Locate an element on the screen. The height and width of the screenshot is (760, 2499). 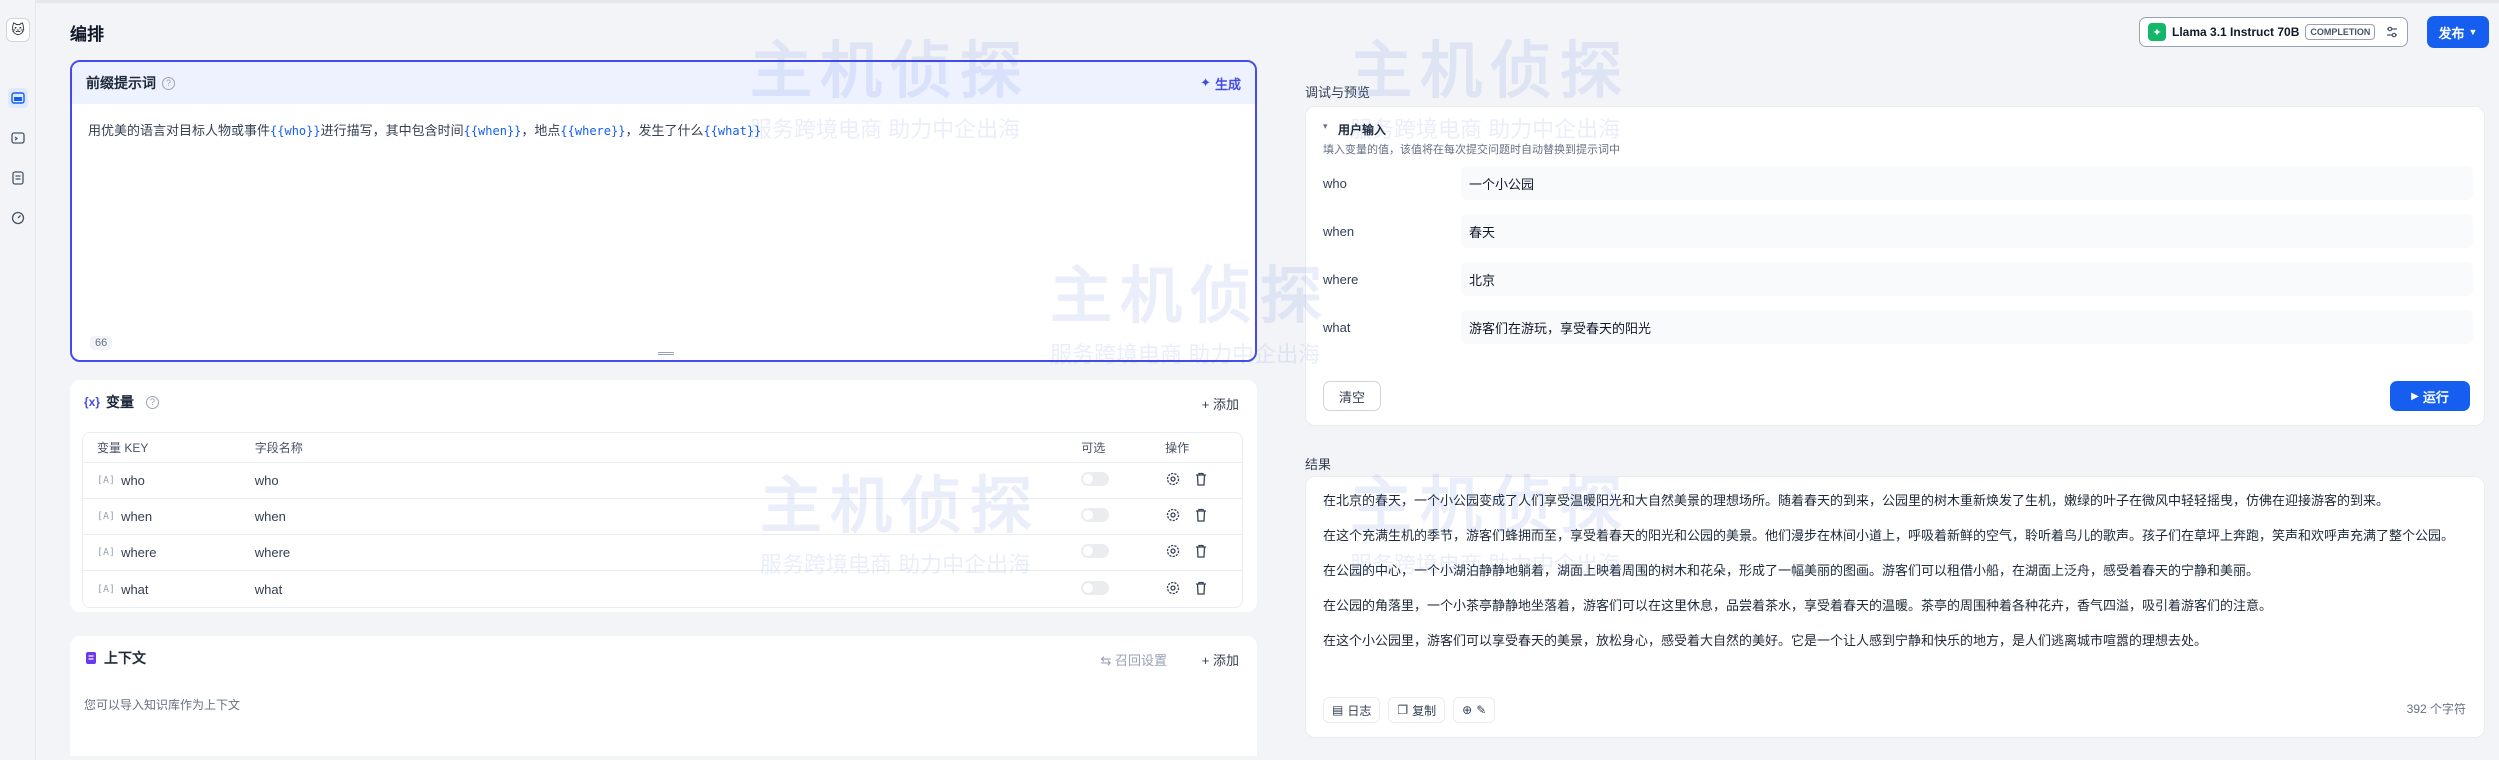
copy-button: ❐ 复制 is located at coordinates (1417, 710).